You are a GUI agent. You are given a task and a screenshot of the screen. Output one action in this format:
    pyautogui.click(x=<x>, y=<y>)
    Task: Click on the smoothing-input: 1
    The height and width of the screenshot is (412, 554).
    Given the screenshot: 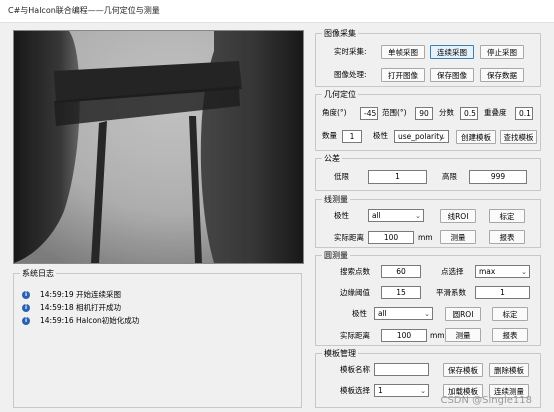 What is the action you would take?
    pyautogui.click(x=502, y=292)
    